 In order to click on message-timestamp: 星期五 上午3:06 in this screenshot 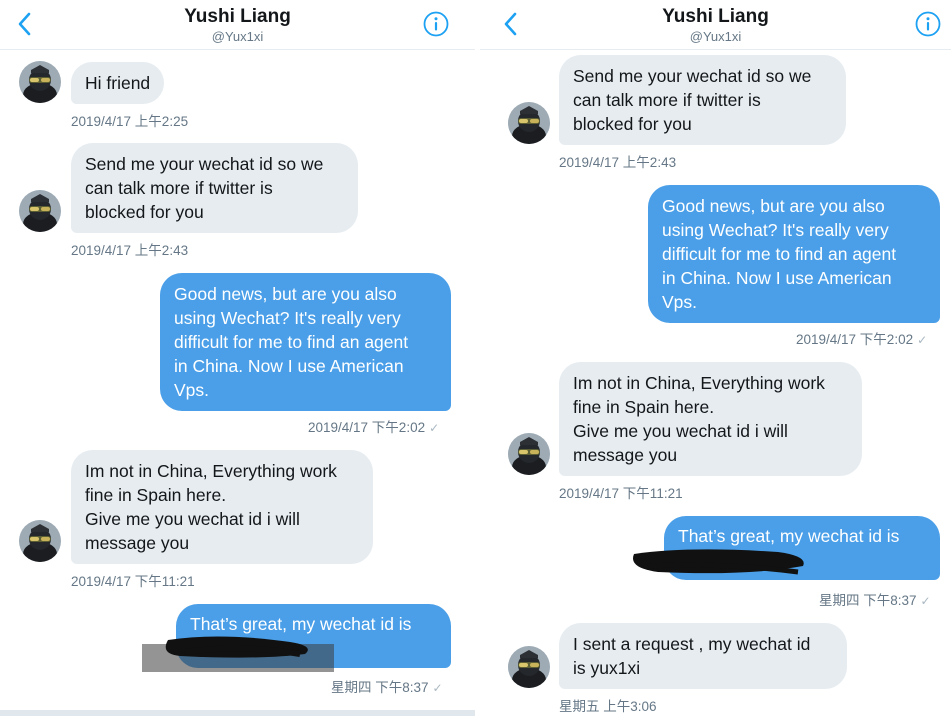, I will do `click(608, 706)`.